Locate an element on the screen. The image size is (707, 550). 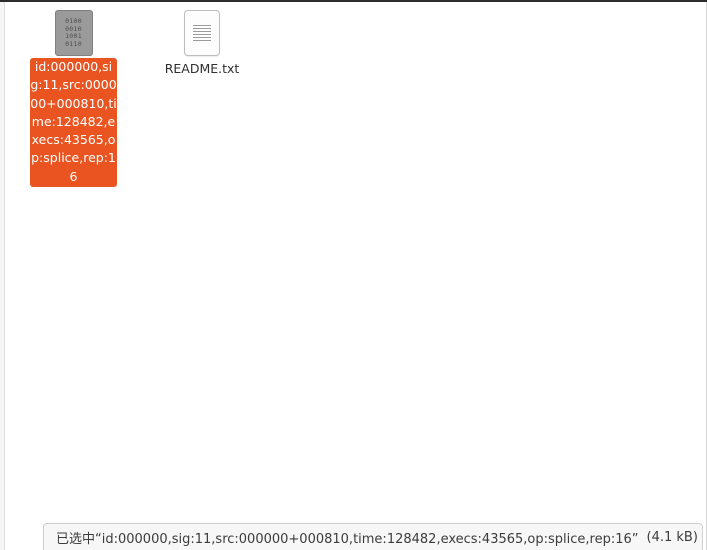
binary-file-icon: 0100 0010 1001 0110 is located at coordinates (73, 33).